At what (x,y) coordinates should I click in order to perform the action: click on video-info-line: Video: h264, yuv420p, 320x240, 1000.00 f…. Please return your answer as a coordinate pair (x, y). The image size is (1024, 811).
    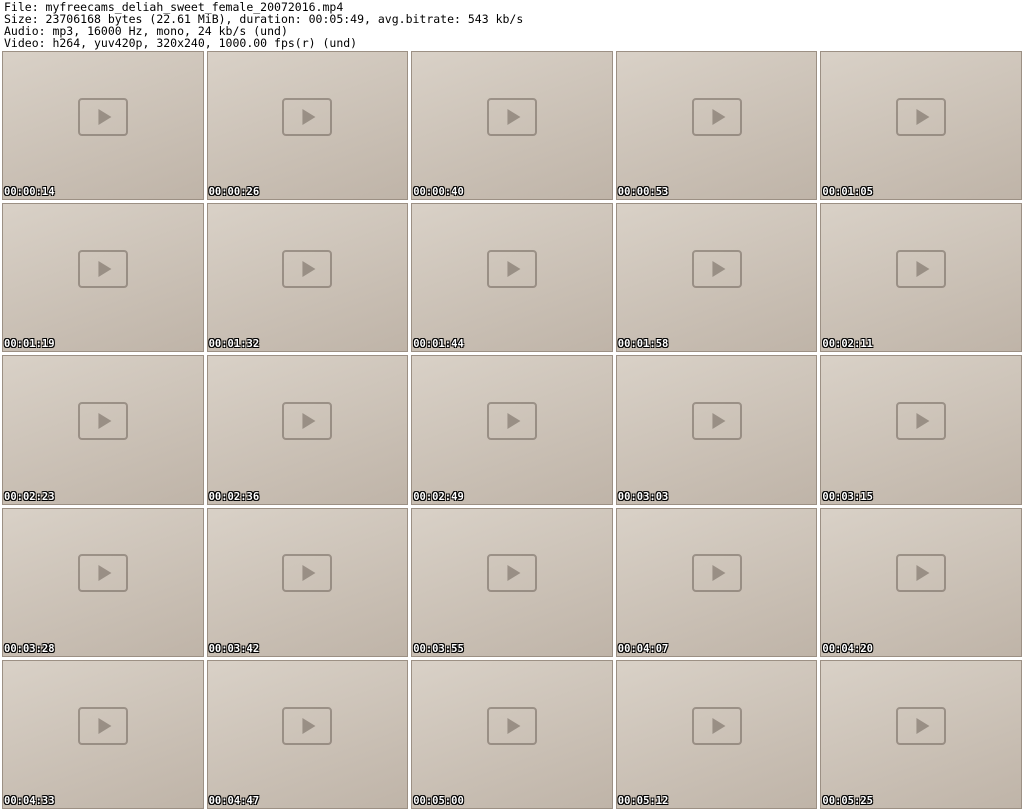
    Looking at the image, I should click on (181, 43).